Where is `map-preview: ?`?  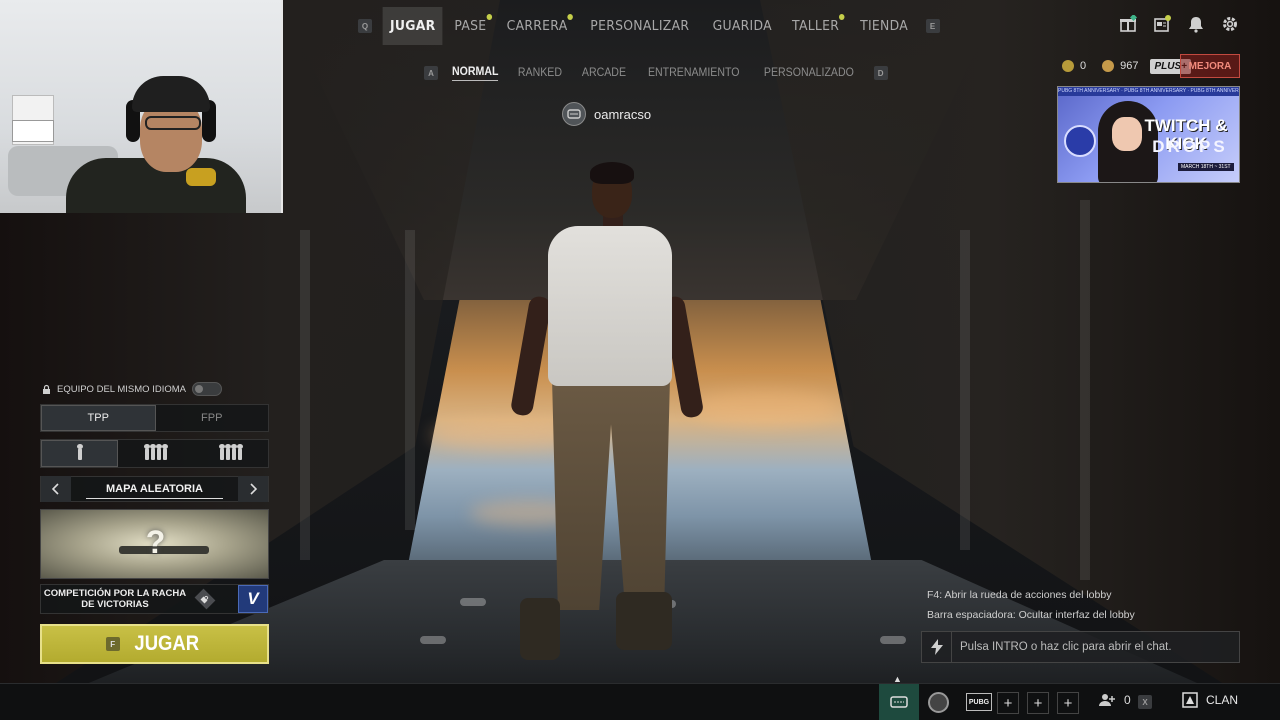 map-preview: ? is located at coordinates (154, 544).